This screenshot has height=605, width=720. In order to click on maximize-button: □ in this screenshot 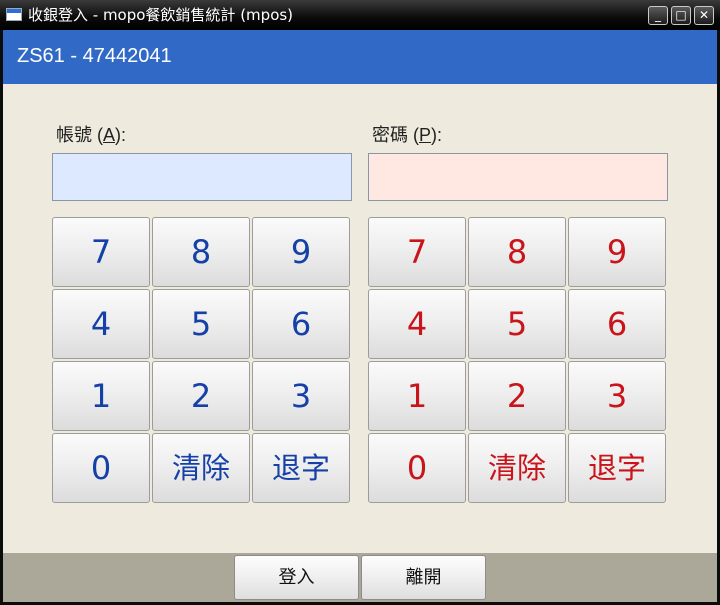, I will do `click(681, 15)`.